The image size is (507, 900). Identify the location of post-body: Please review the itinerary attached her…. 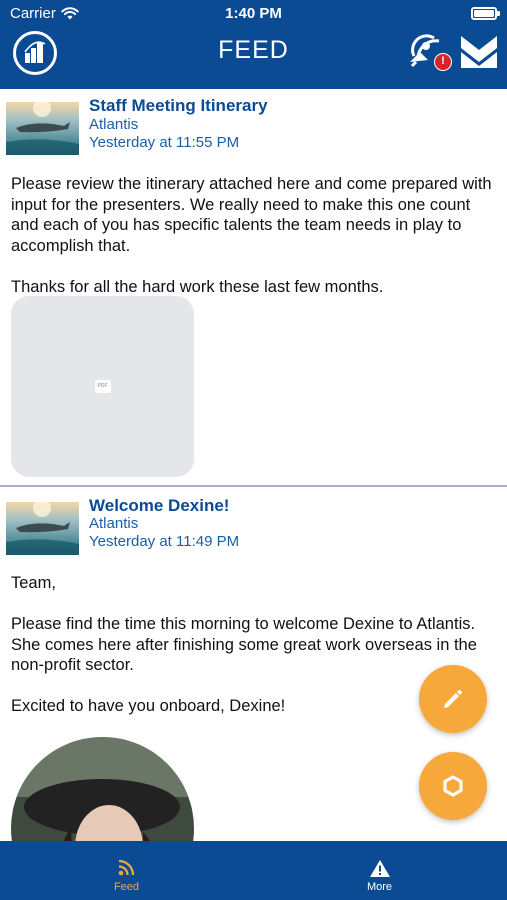
(256, 235).